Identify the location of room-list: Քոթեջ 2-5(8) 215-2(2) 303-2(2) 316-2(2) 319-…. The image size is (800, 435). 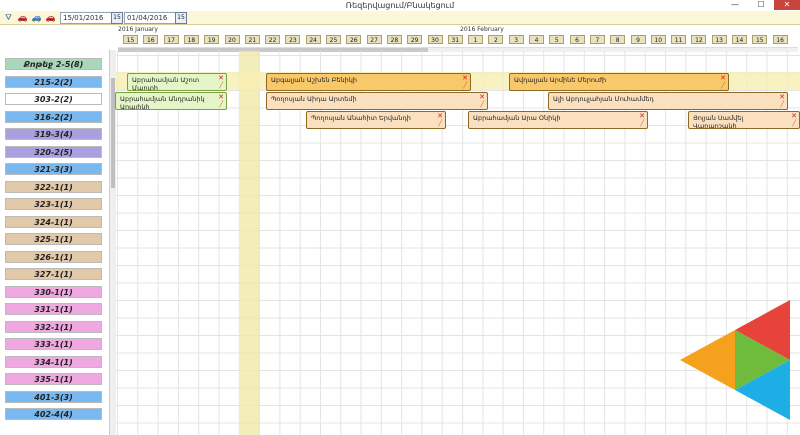
(55, 242).